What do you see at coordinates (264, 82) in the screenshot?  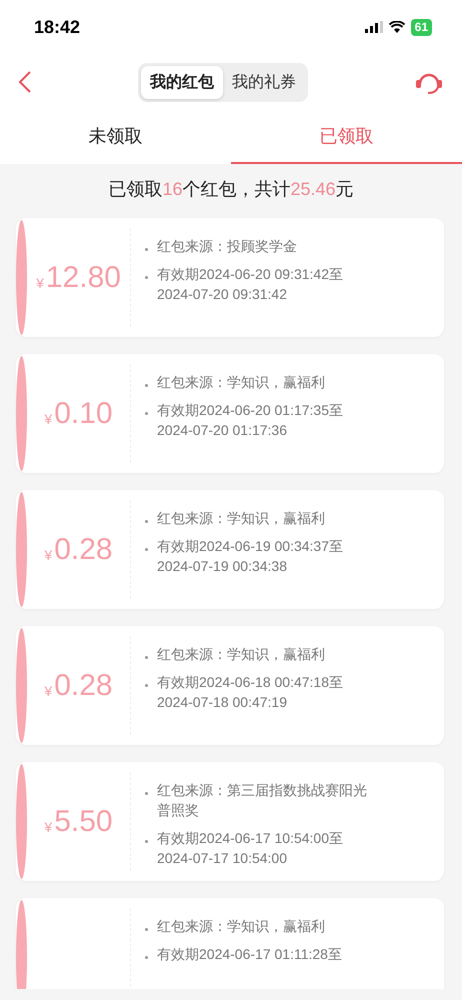 I see `segment-tab: 我的礼券` at bounding box center [264, 82].